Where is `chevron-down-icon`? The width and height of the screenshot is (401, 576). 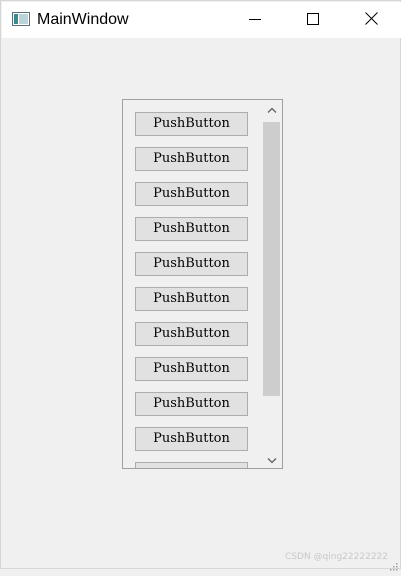 chevron-down-icon is located at coordinates (272, 460).